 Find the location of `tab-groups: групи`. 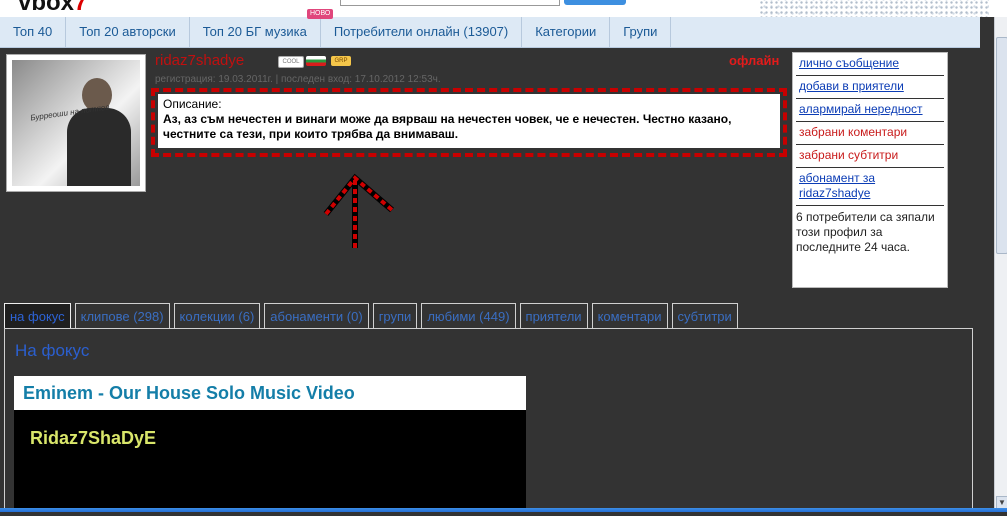

tab-groups: групи is located at coordinates (395, 315).